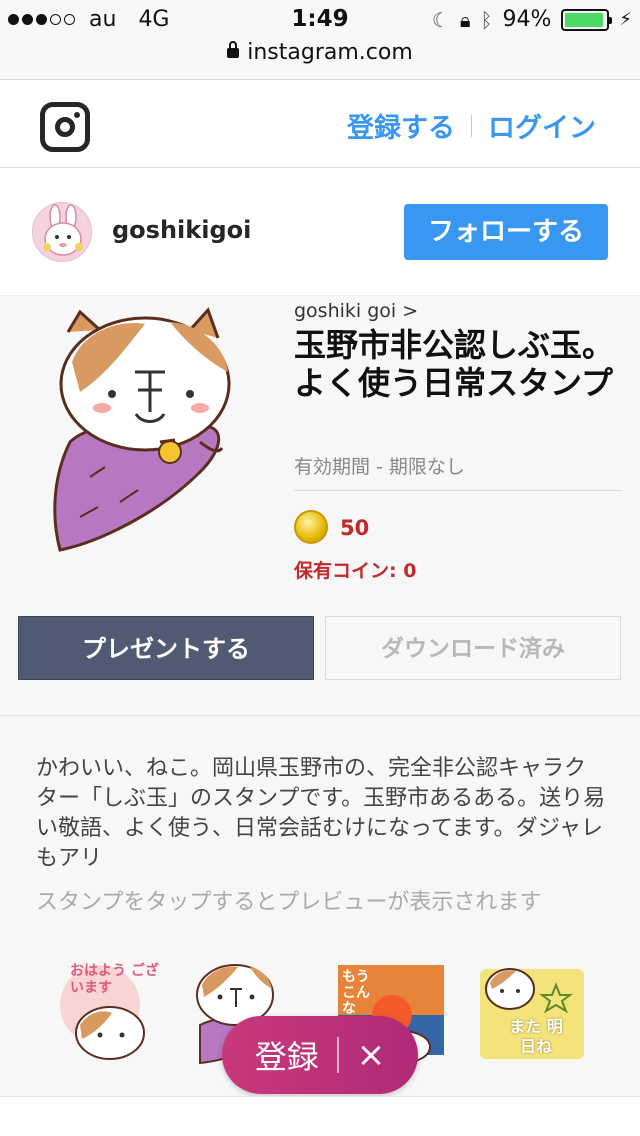 The height and width of the screenshot is (1136, 640). I want to click on floating-register-bar: 登録 ×, so click(320, 1055).